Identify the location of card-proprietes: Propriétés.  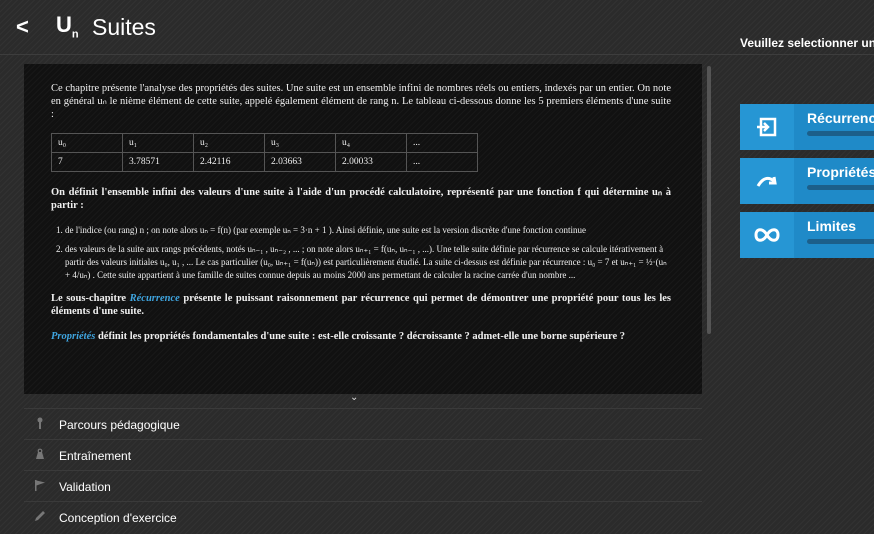
(807, 181).